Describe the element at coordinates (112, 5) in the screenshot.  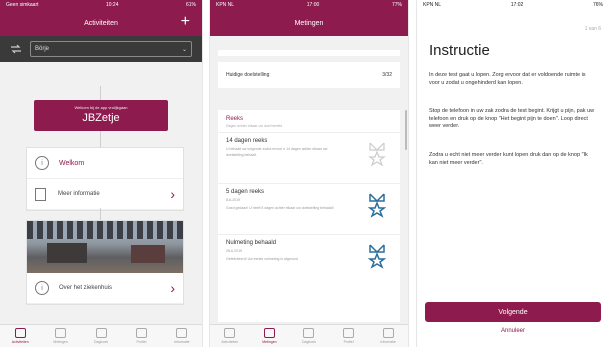
I see `time-label: 10:24` at that location.